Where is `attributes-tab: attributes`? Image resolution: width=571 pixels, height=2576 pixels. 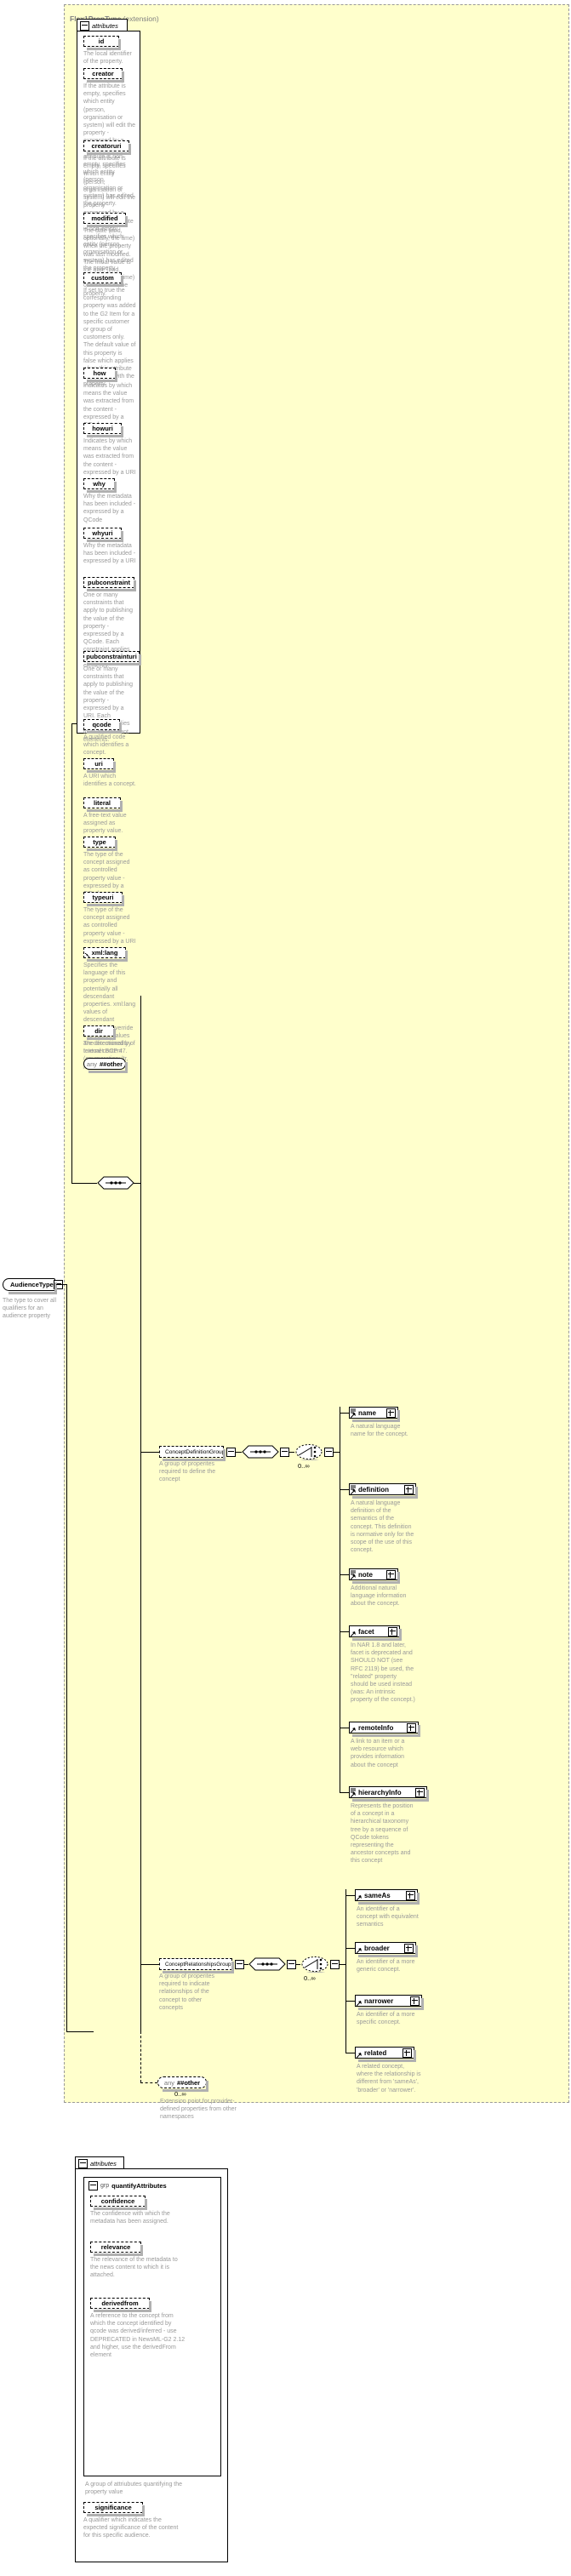 attributes-tab: attributes is located at coordinates (102, 25).